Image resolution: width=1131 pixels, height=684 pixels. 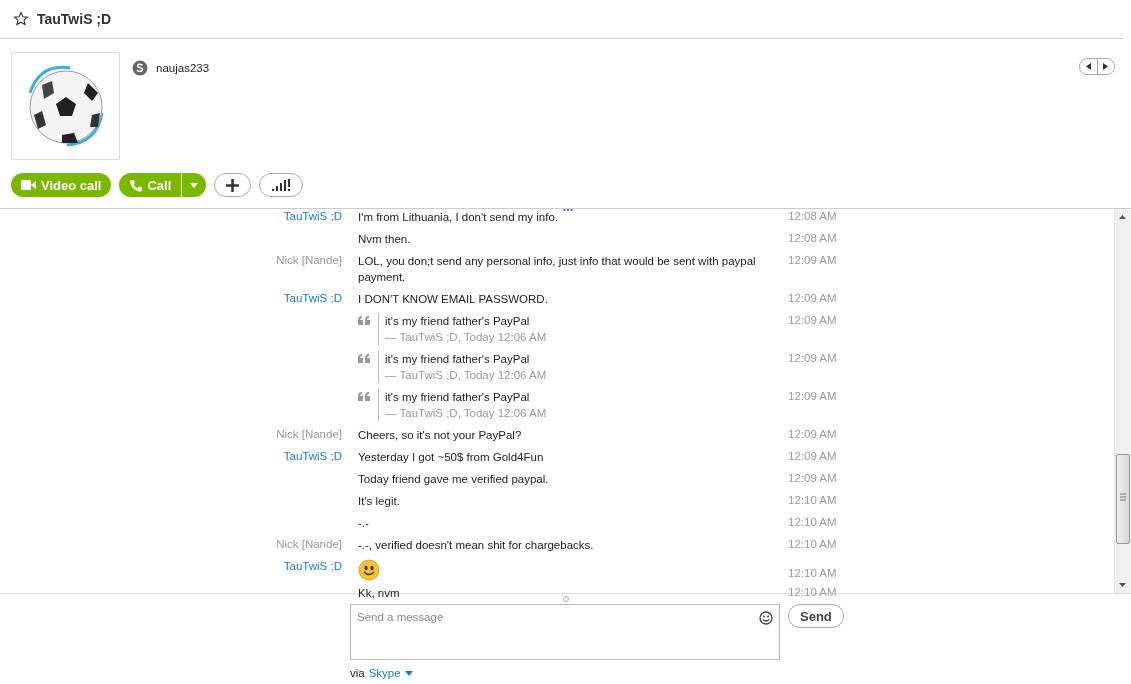 I want to click on video-call-button: Video call, so click(x=61, y=185).